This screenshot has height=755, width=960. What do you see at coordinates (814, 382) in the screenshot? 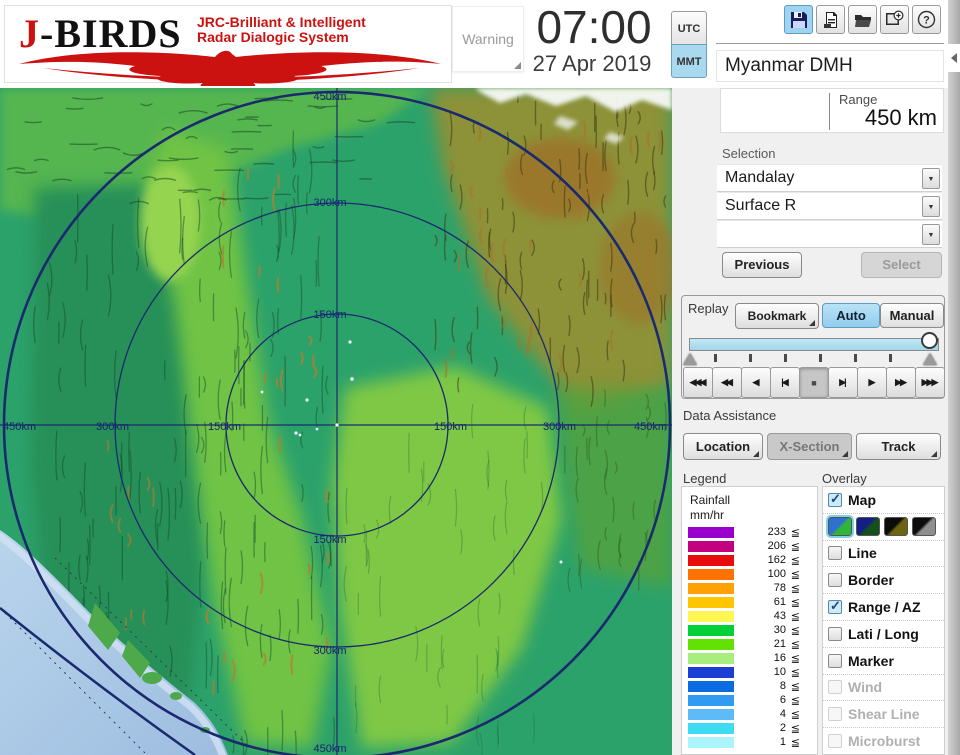
I see `stop-button: ■` at bounding box center [814, 382].